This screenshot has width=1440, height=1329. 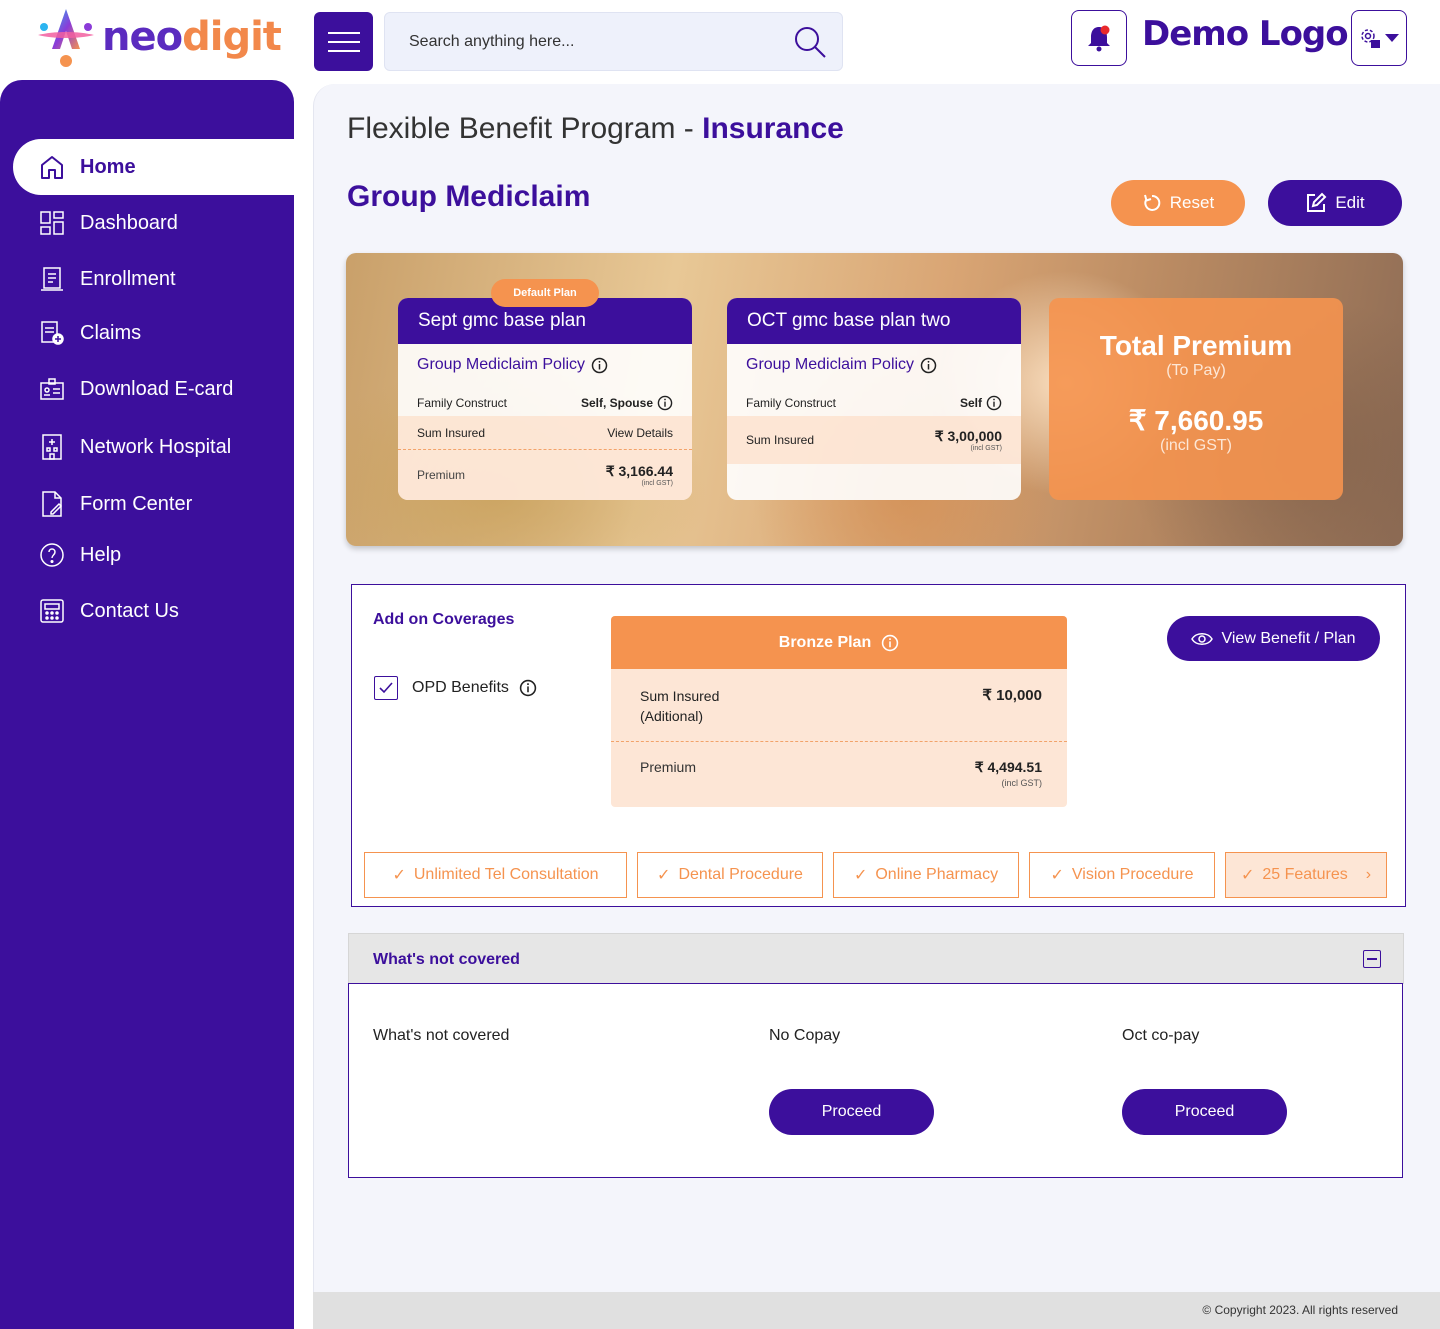 I want to click on total-premium-subtitle: (To Pay), so click(x=1196, y=370).